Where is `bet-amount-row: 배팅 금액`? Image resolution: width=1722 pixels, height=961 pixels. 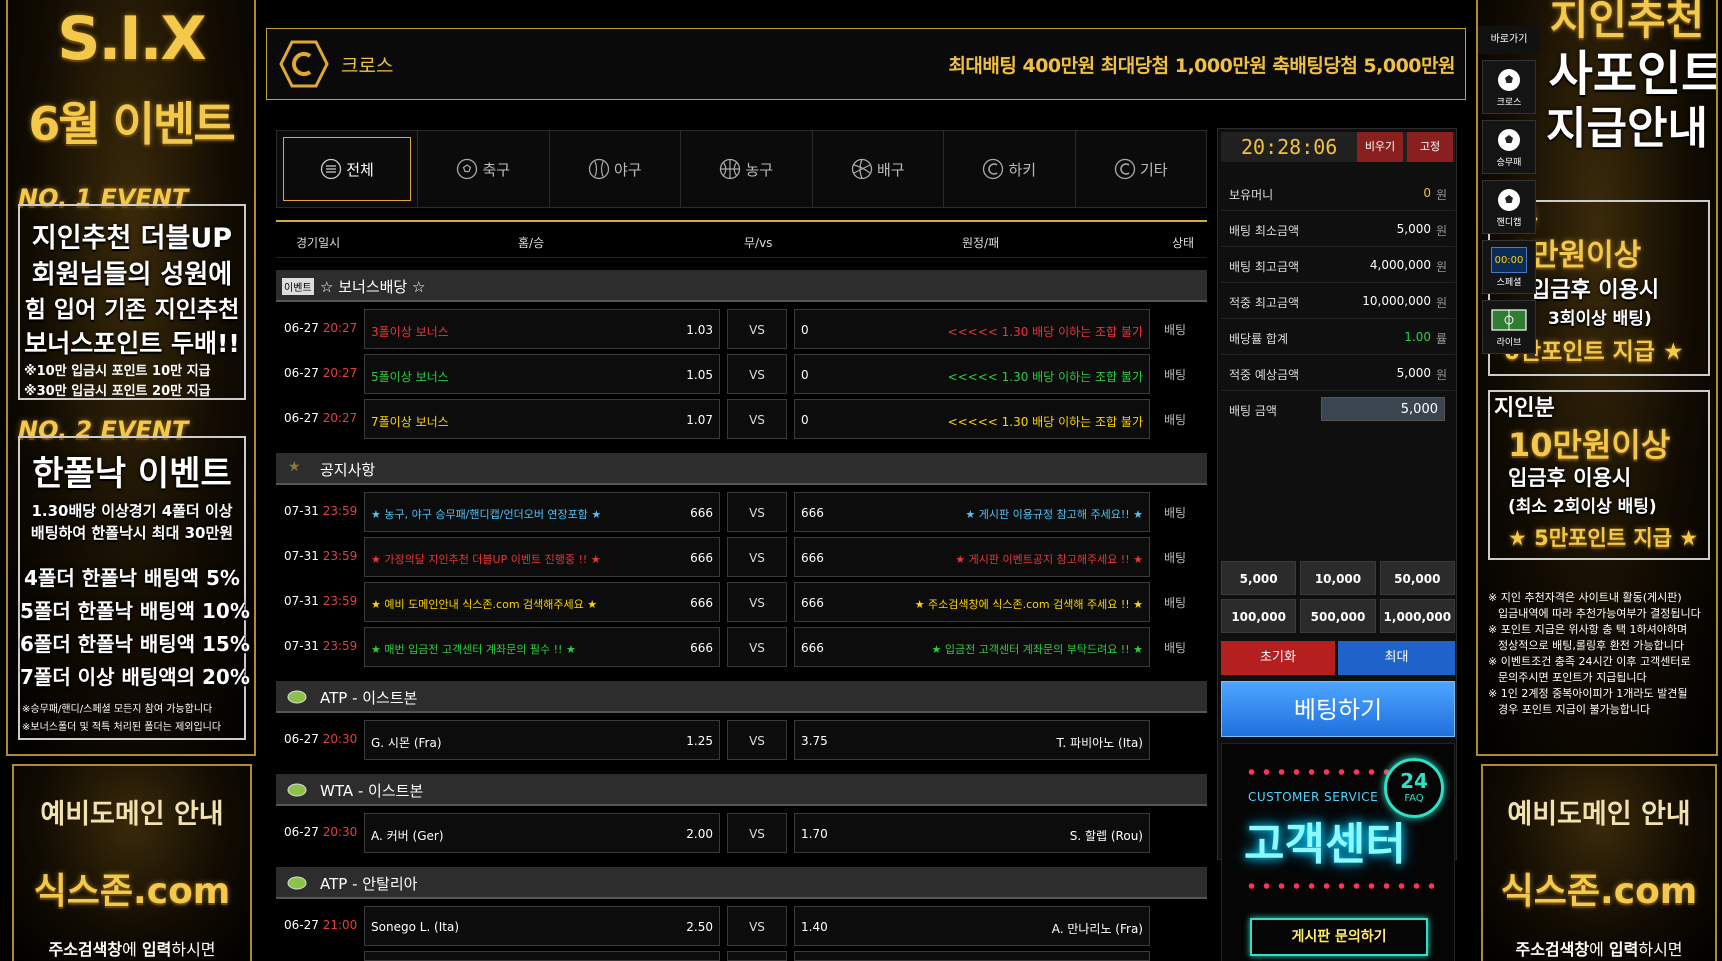 bet-amount-row: 배팅 금액 is located at coordinates (1338, 409).